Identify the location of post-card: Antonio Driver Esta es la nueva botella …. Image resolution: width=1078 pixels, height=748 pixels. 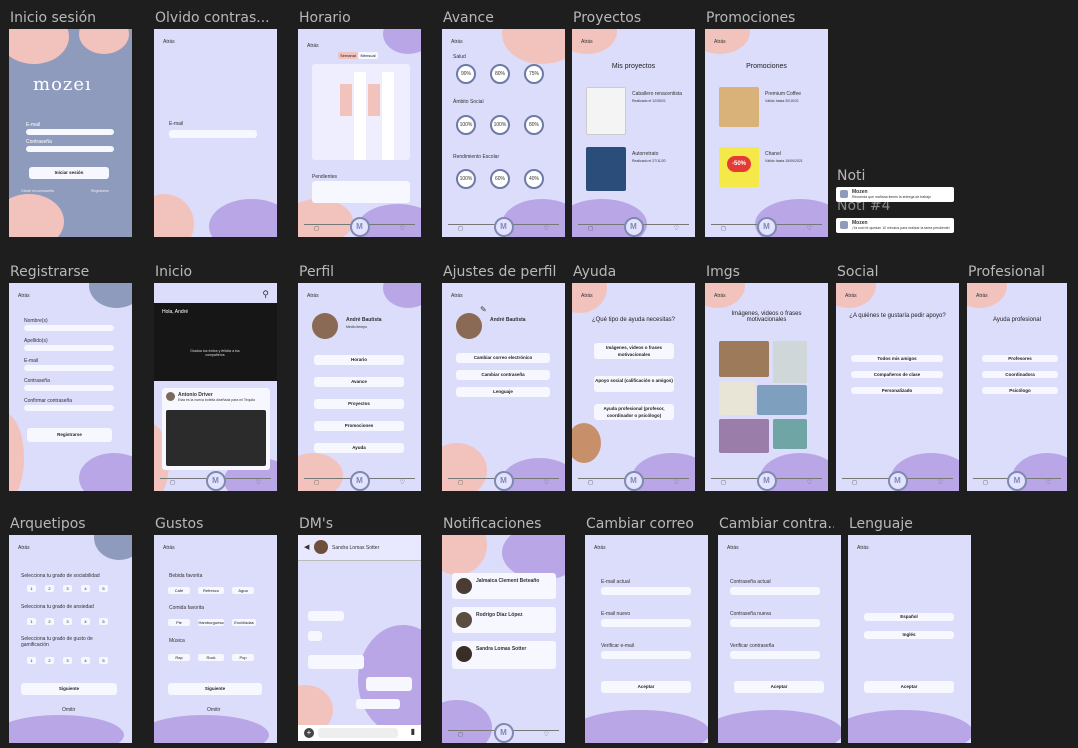
(216, 429).